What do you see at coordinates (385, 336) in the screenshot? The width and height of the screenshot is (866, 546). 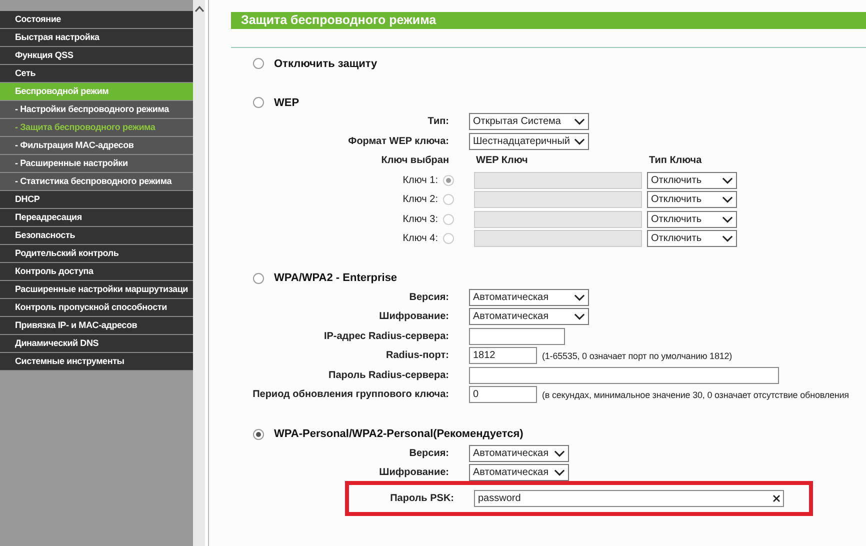 I see `field-label: IP-адрес Radius-сервера:` at bounding box center [385, 336].